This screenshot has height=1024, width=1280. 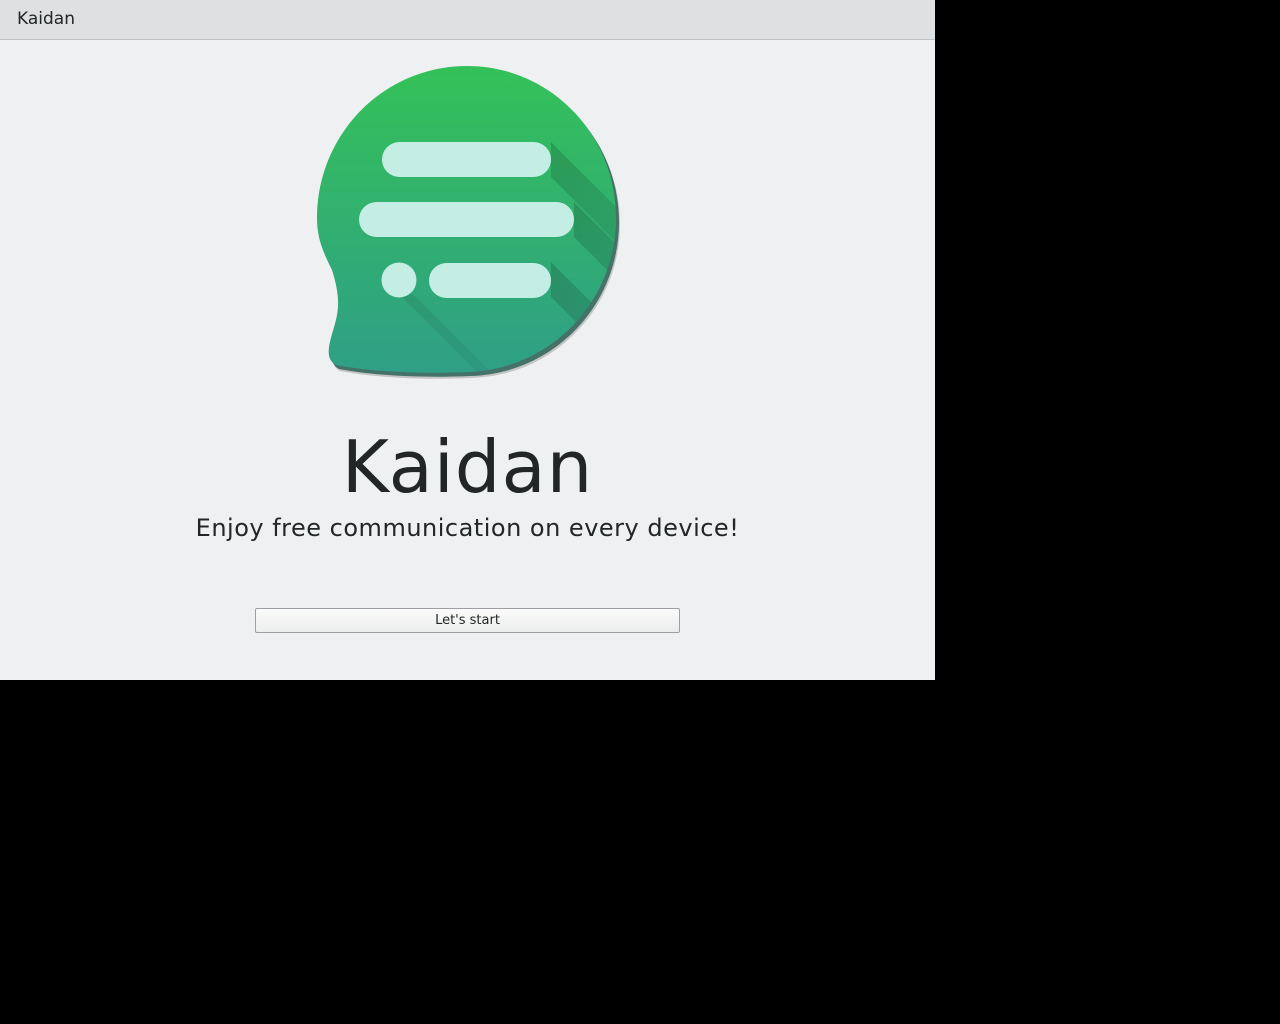 What do you see at coordinates (467, 223) in the screenshot?
I see `kaidan-logo-icon` at bounding box center [467, 223].